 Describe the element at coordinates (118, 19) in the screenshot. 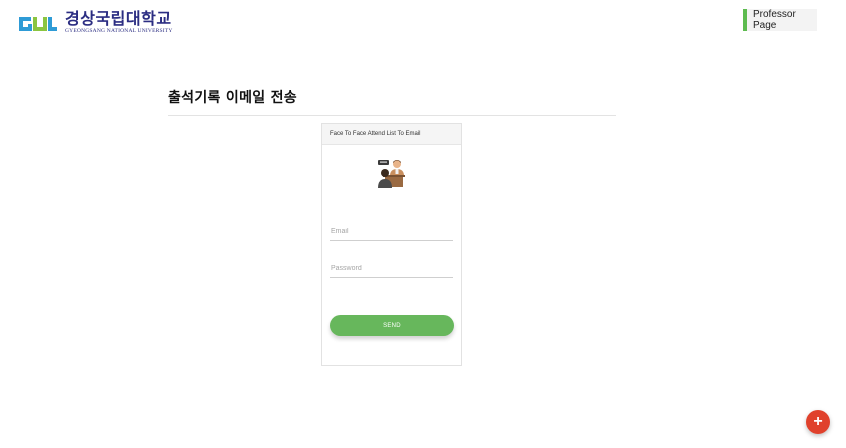

I see `logo-korean-name: 경상국립대학교` at that location.